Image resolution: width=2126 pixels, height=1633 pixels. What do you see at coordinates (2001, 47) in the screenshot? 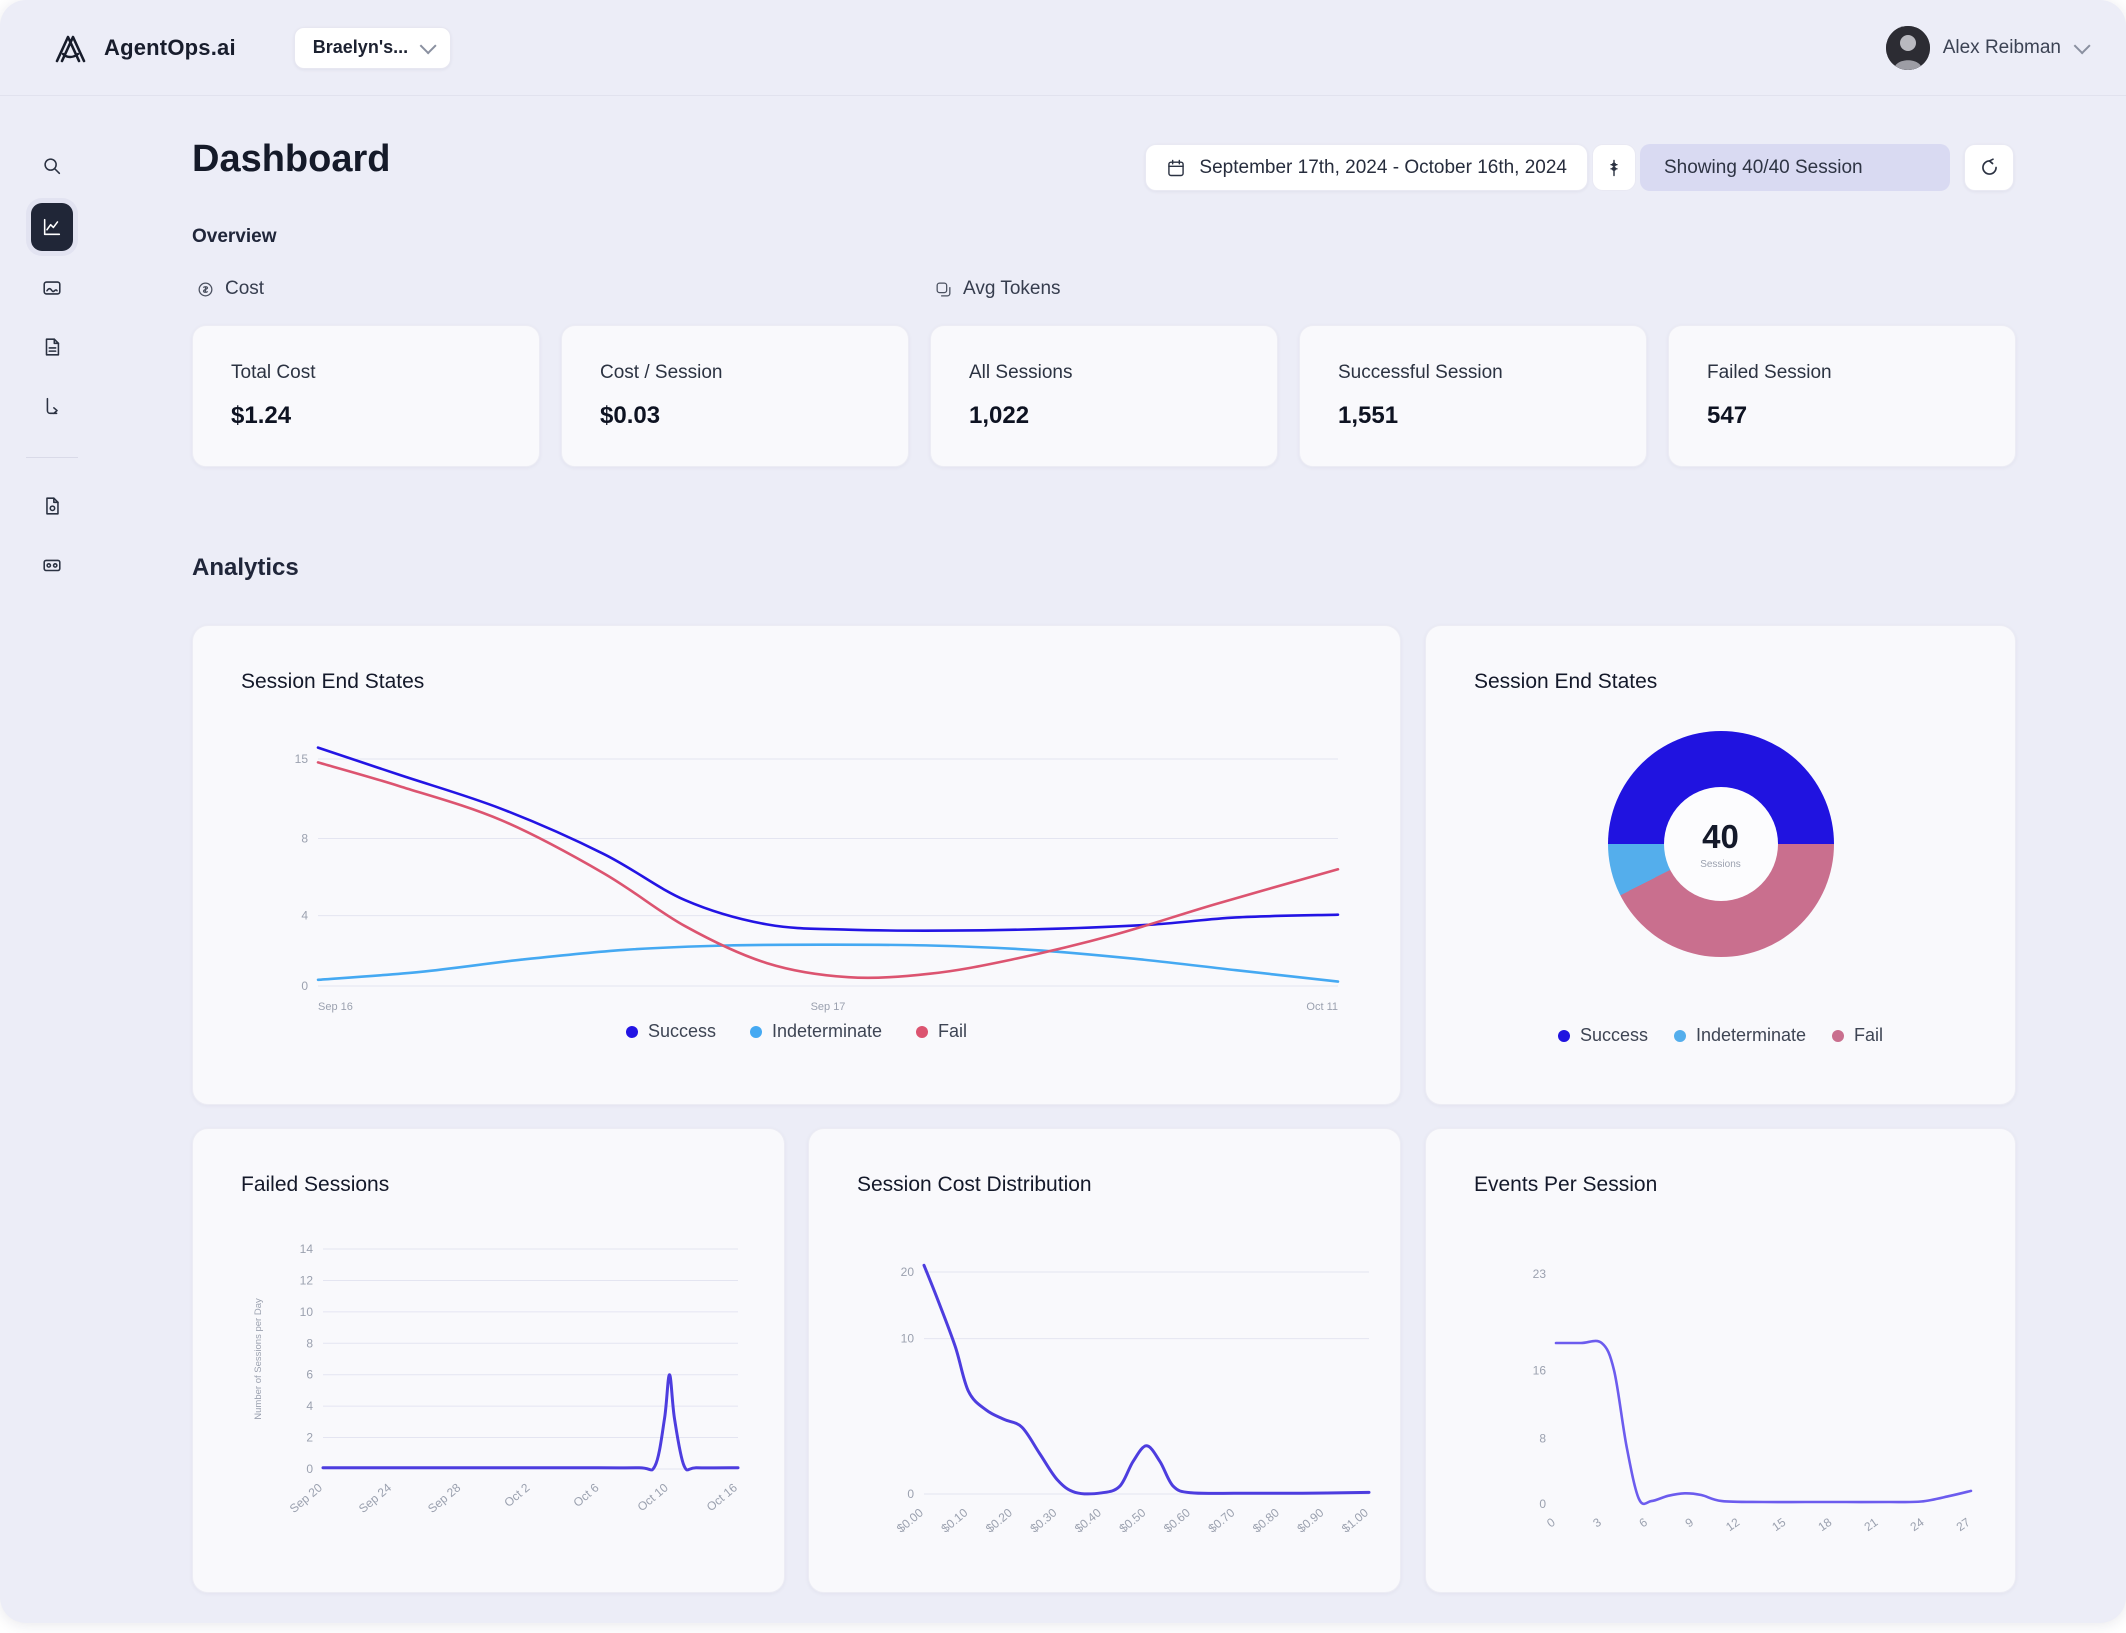
I see `user-name: Alex Reibman` at bounding box center [2001, 47].